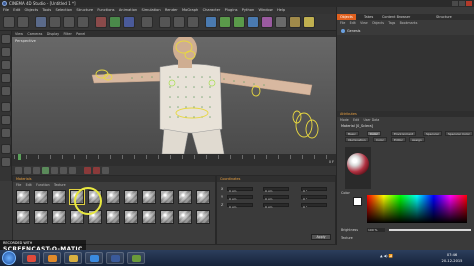 Image resolution: width=474 pixels, height=266 pixels. Describe the element at coordinates (321, 237) in the screenshot. I see `apply-button: Apply` at that location.